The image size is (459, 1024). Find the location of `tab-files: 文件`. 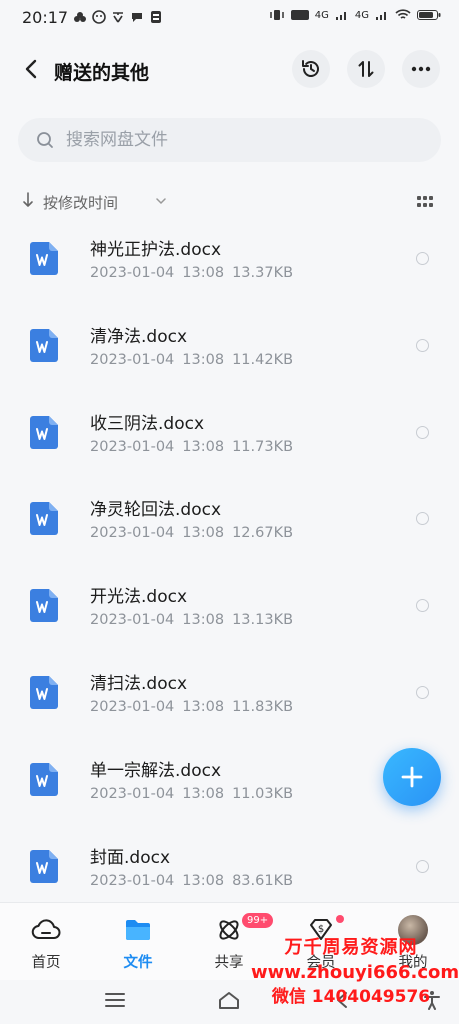

tab-files: 文件 is located at coordinates (138, 941).